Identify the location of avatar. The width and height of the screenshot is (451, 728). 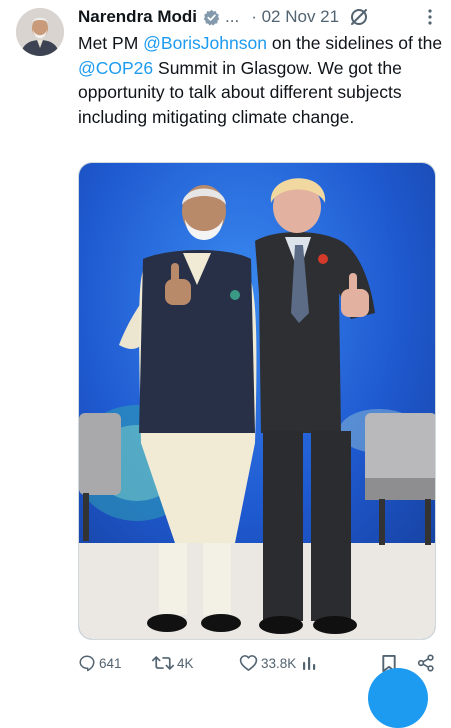
(40, 32).